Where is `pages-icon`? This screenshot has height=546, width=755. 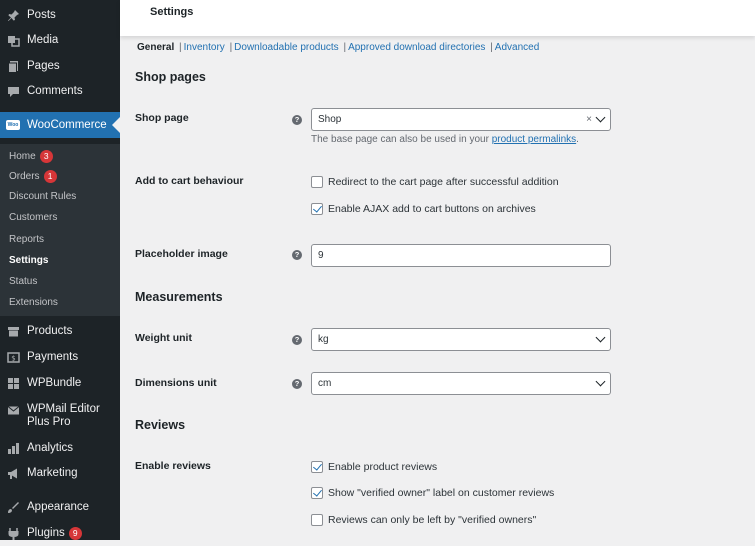
pages-icon is located at coordinates (13, 66).